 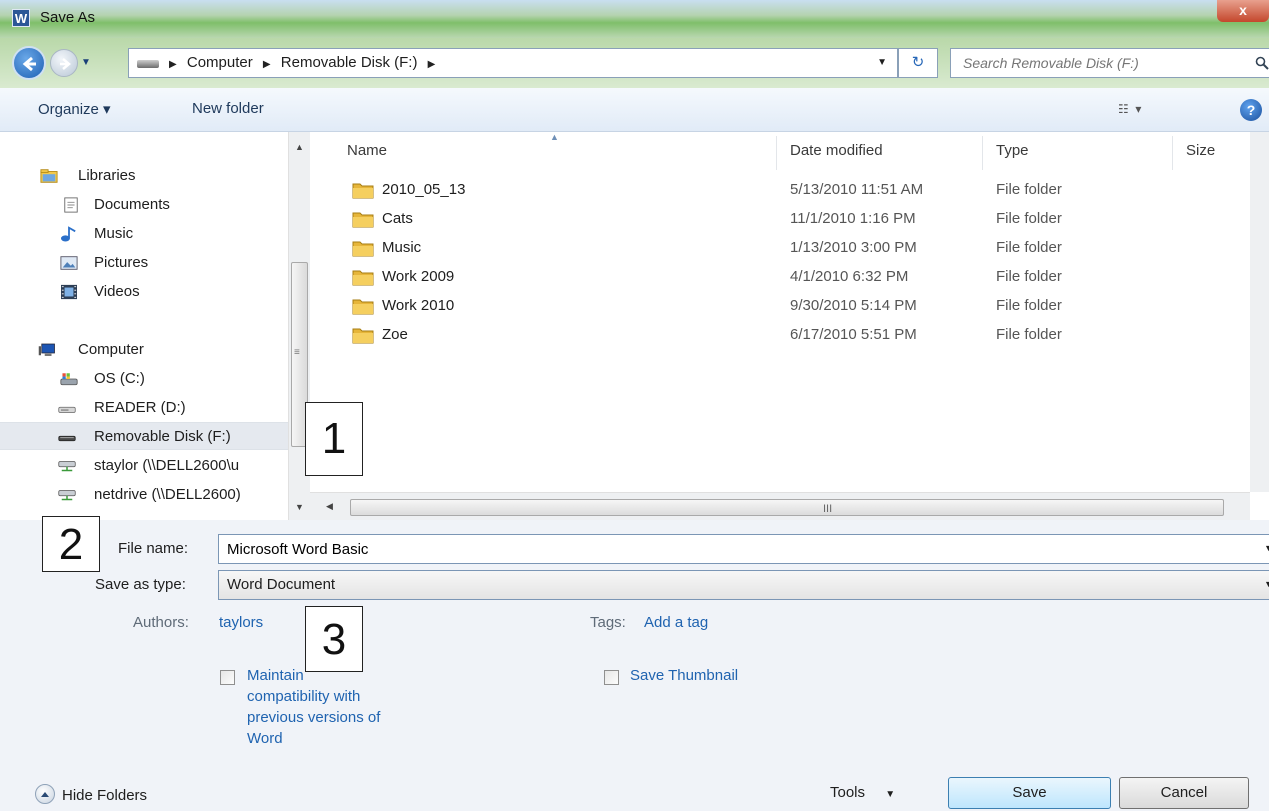 What do you see at coordinates (743, 585) in the screenshot?
I see `save-as-type-select: Word Document ▼` at bounding box center [743, 585].